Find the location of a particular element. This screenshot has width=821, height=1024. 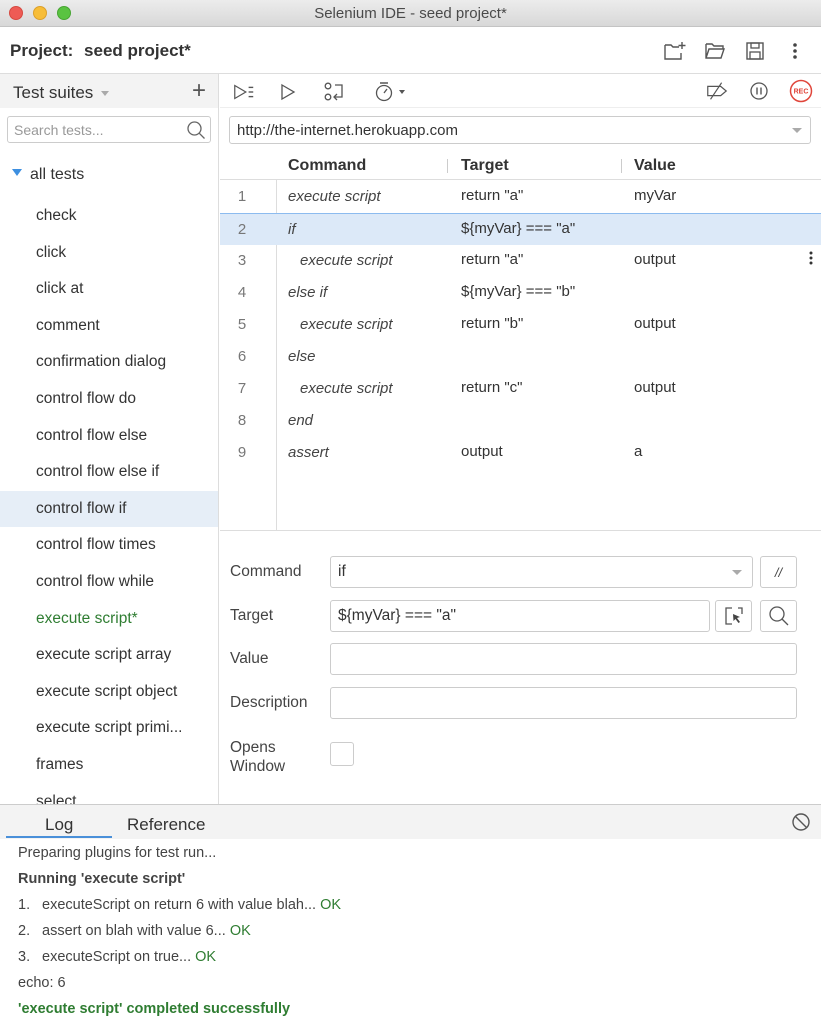

table-header: Command Target Value is located at coordinates (520, 165).